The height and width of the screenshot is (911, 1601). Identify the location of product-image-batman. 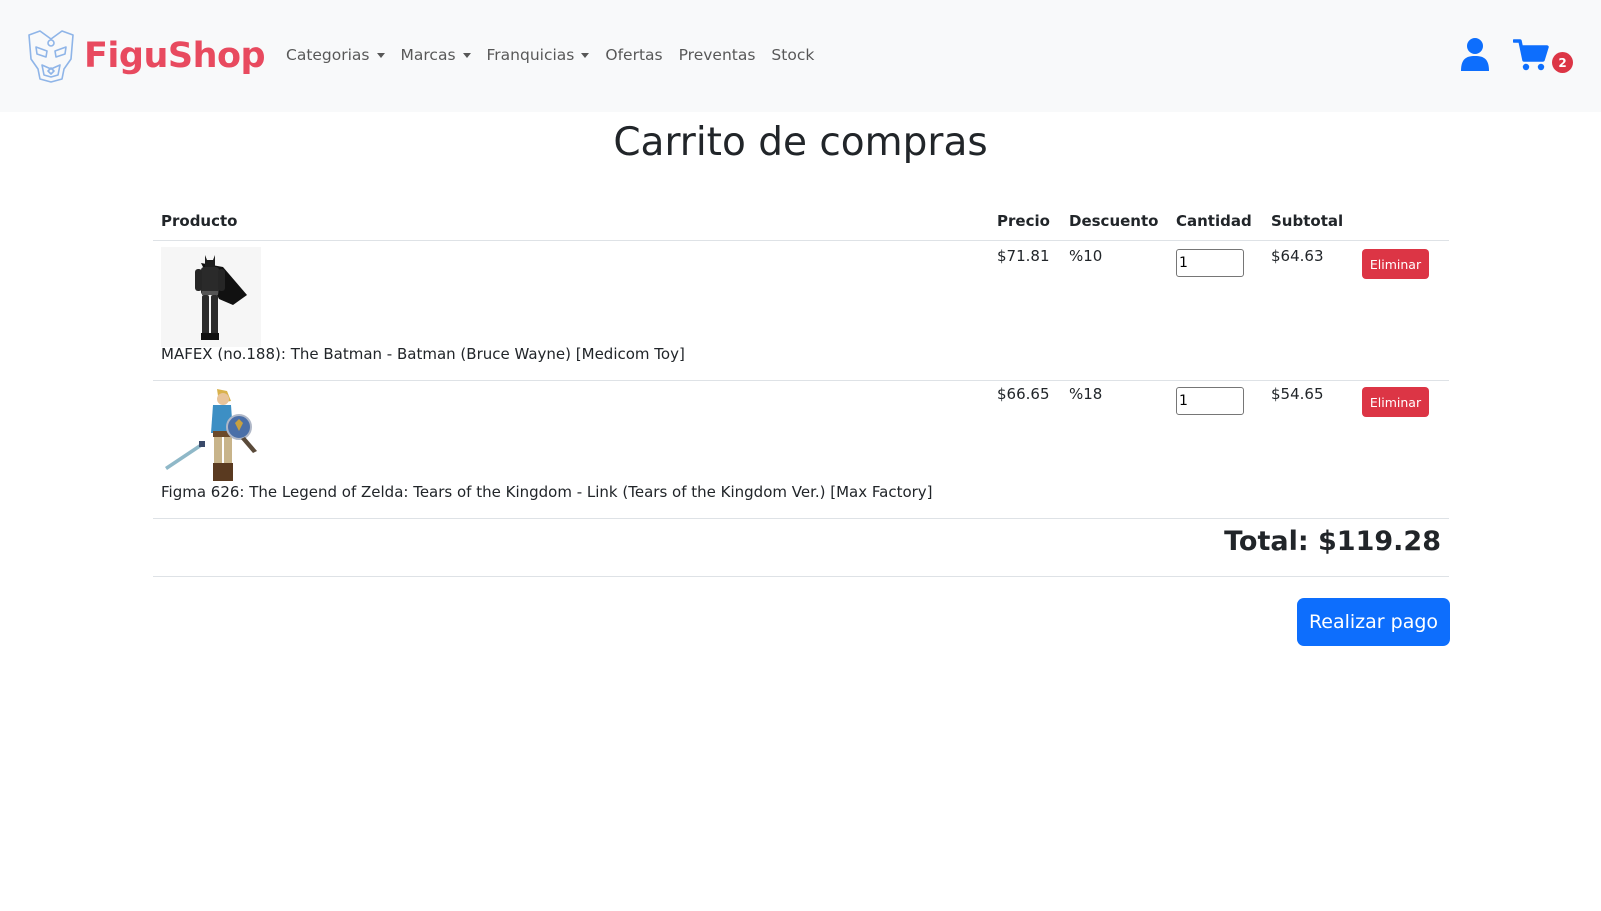
(211, 297).